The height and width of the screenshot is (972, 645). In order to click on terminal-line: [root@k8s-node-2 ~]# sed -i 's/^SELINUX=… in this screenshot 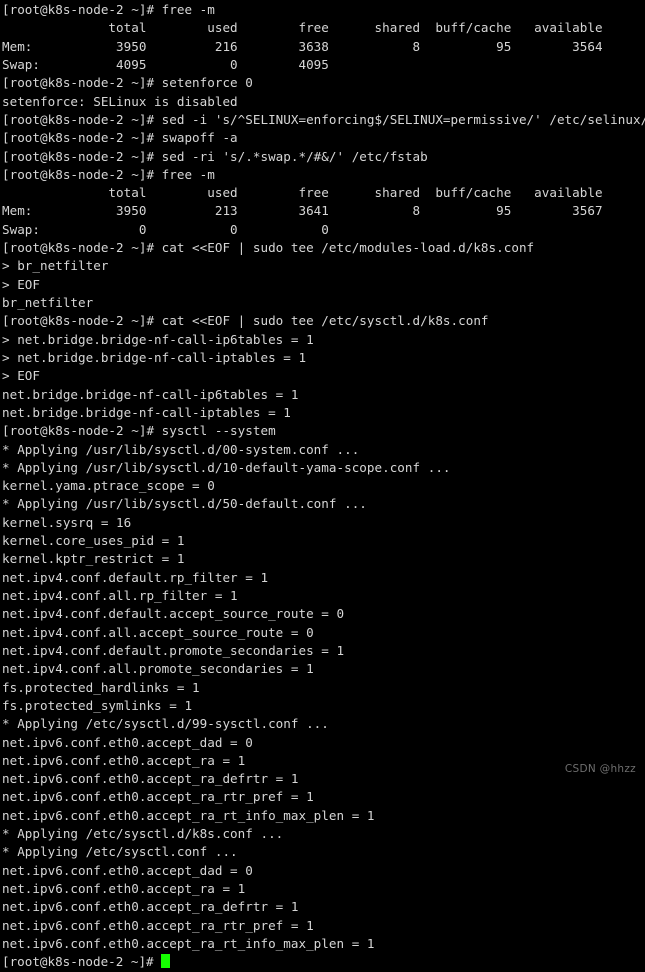, I will do `click(323, 119)`.